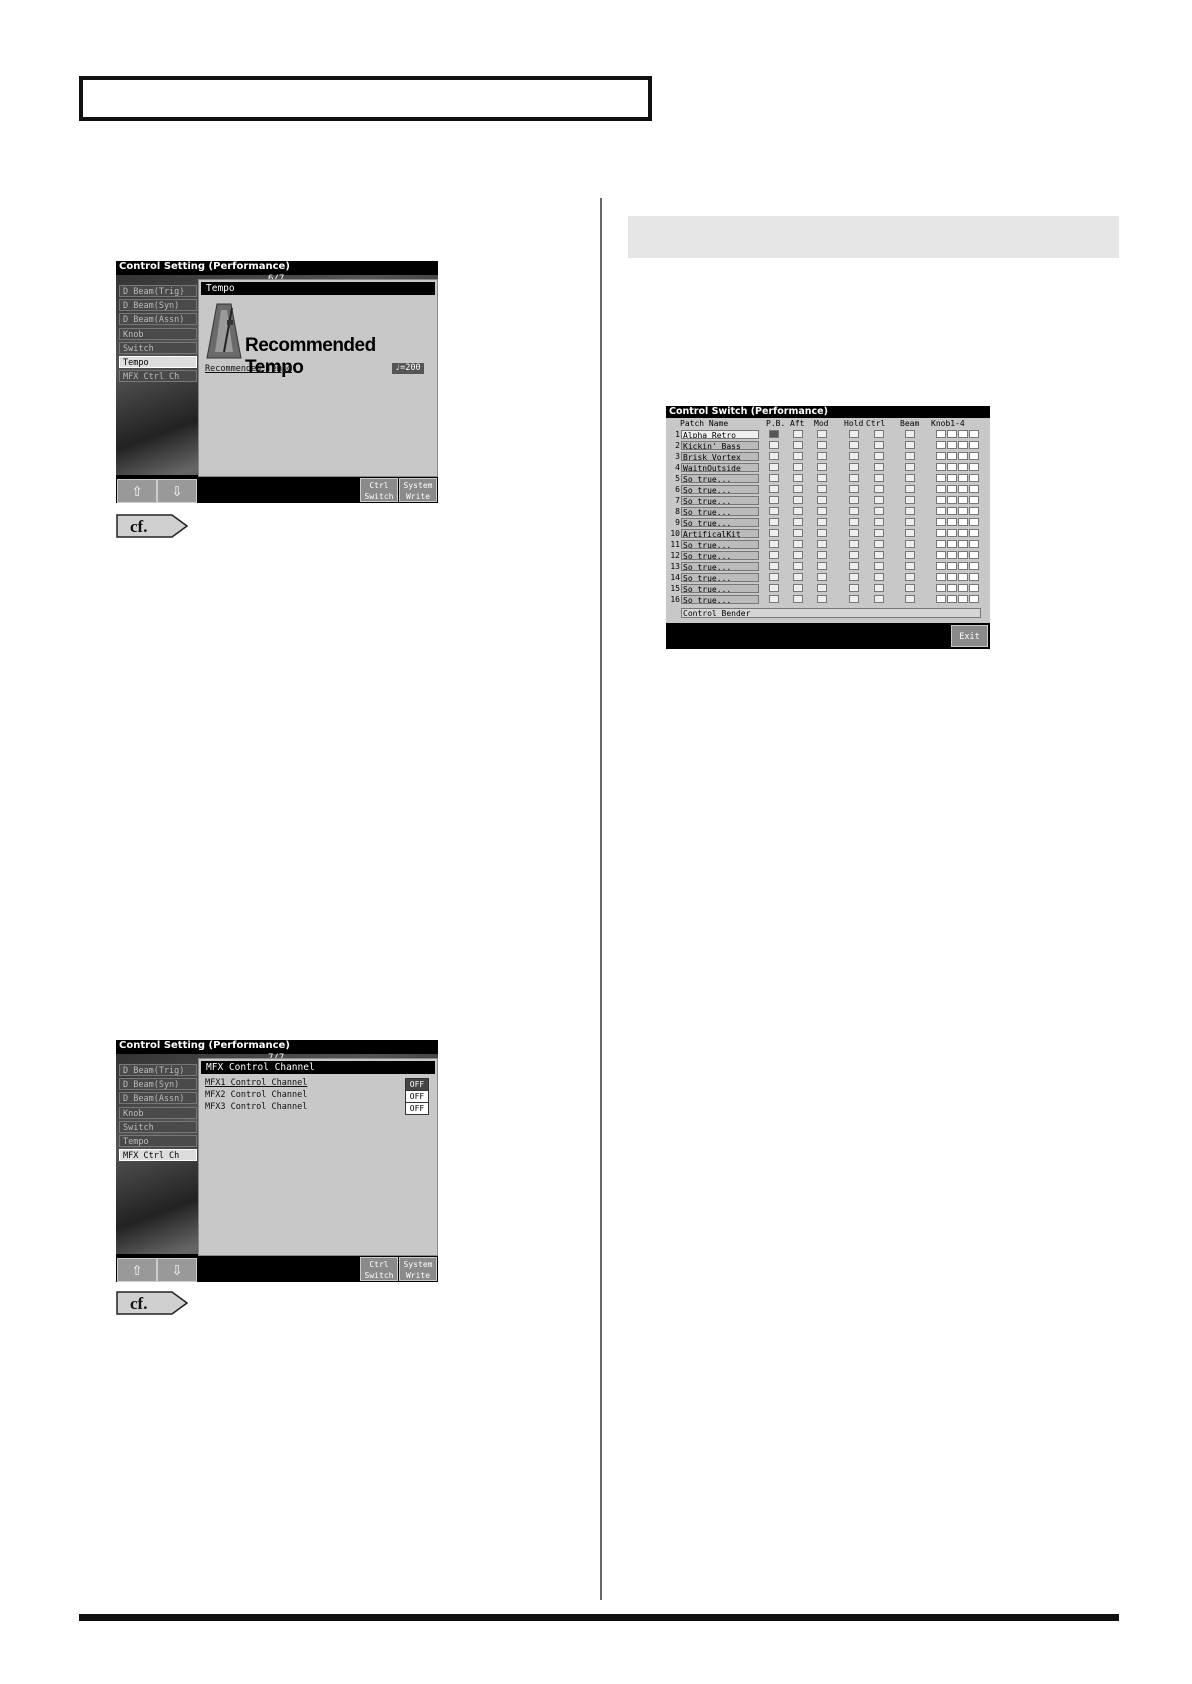  I want to click on ctrl-switch-button: Ctrl Switch, so click(379, 490).